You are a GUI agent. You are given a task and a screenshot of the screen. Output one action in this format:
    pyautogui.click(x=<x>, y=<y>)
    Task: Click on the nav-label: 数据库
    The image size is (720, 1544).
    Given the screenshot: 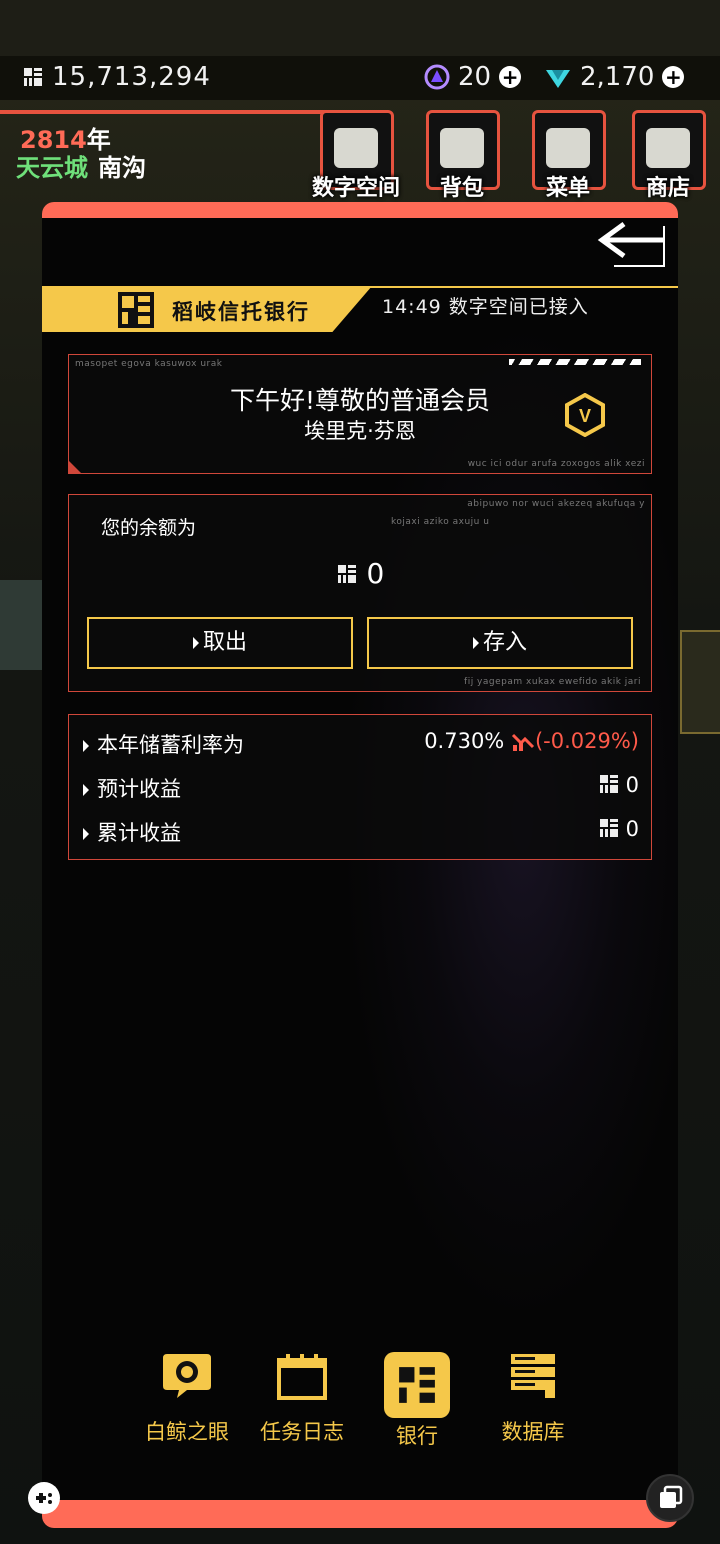 What is the action you would take?
    pyautogui.click(x=533, y=1432)
    